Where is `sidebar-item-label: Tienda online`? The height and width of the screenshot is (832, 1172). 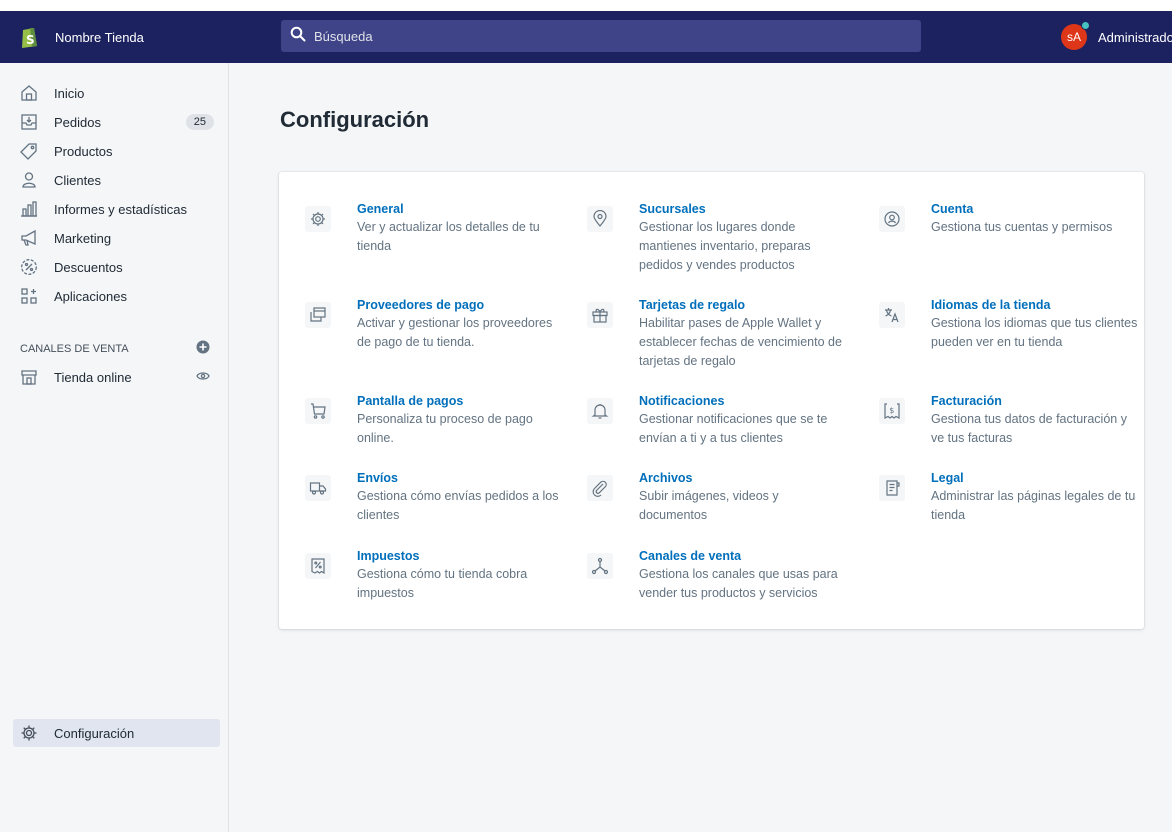 sidebar-item-label: Tienda online is located at coordinates (93, 377).